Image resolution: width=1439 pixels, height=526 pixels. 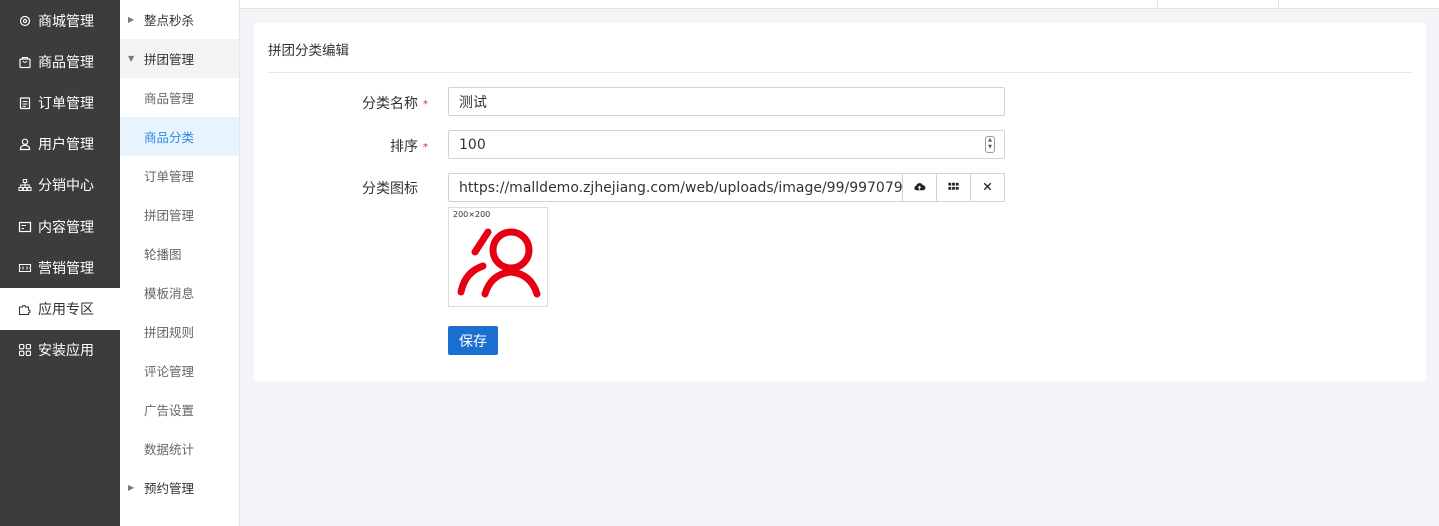 I want to click on submenu-item-comments: 评论管理, so click(x=179, y=370).